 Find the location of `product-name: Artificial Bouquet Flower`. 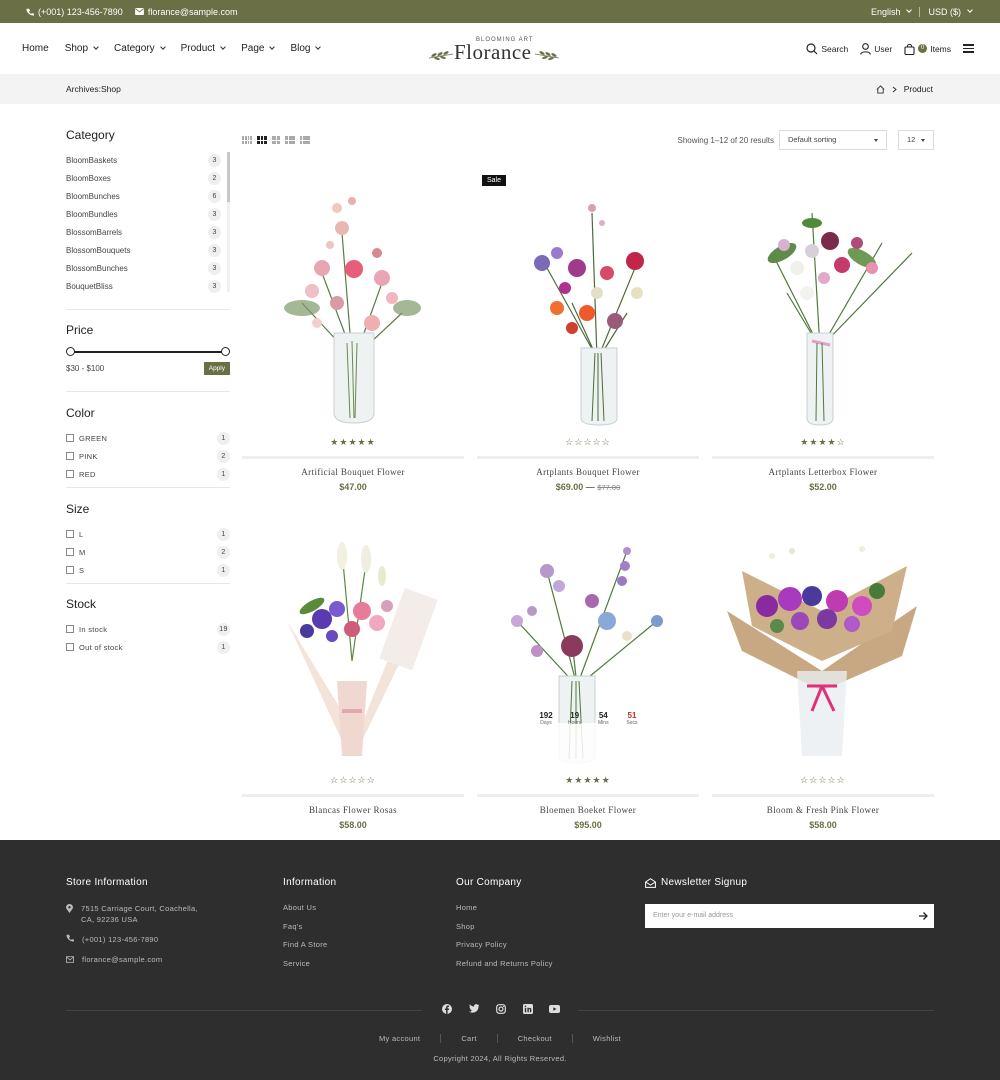

product-name: Artificial Bouquet Flower is located at coordinates (353, 472).